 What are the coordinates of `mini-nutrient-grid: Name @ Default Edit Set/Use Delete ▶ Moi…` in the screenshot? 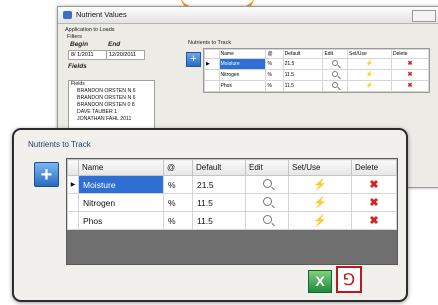 It's located at (316, 70).